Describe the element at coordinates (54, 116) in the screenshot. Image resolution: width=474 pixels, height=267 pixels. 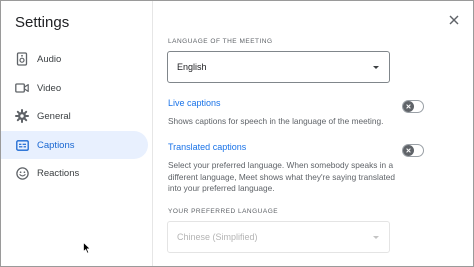
I see `sidebar-item-label: General` at that location.